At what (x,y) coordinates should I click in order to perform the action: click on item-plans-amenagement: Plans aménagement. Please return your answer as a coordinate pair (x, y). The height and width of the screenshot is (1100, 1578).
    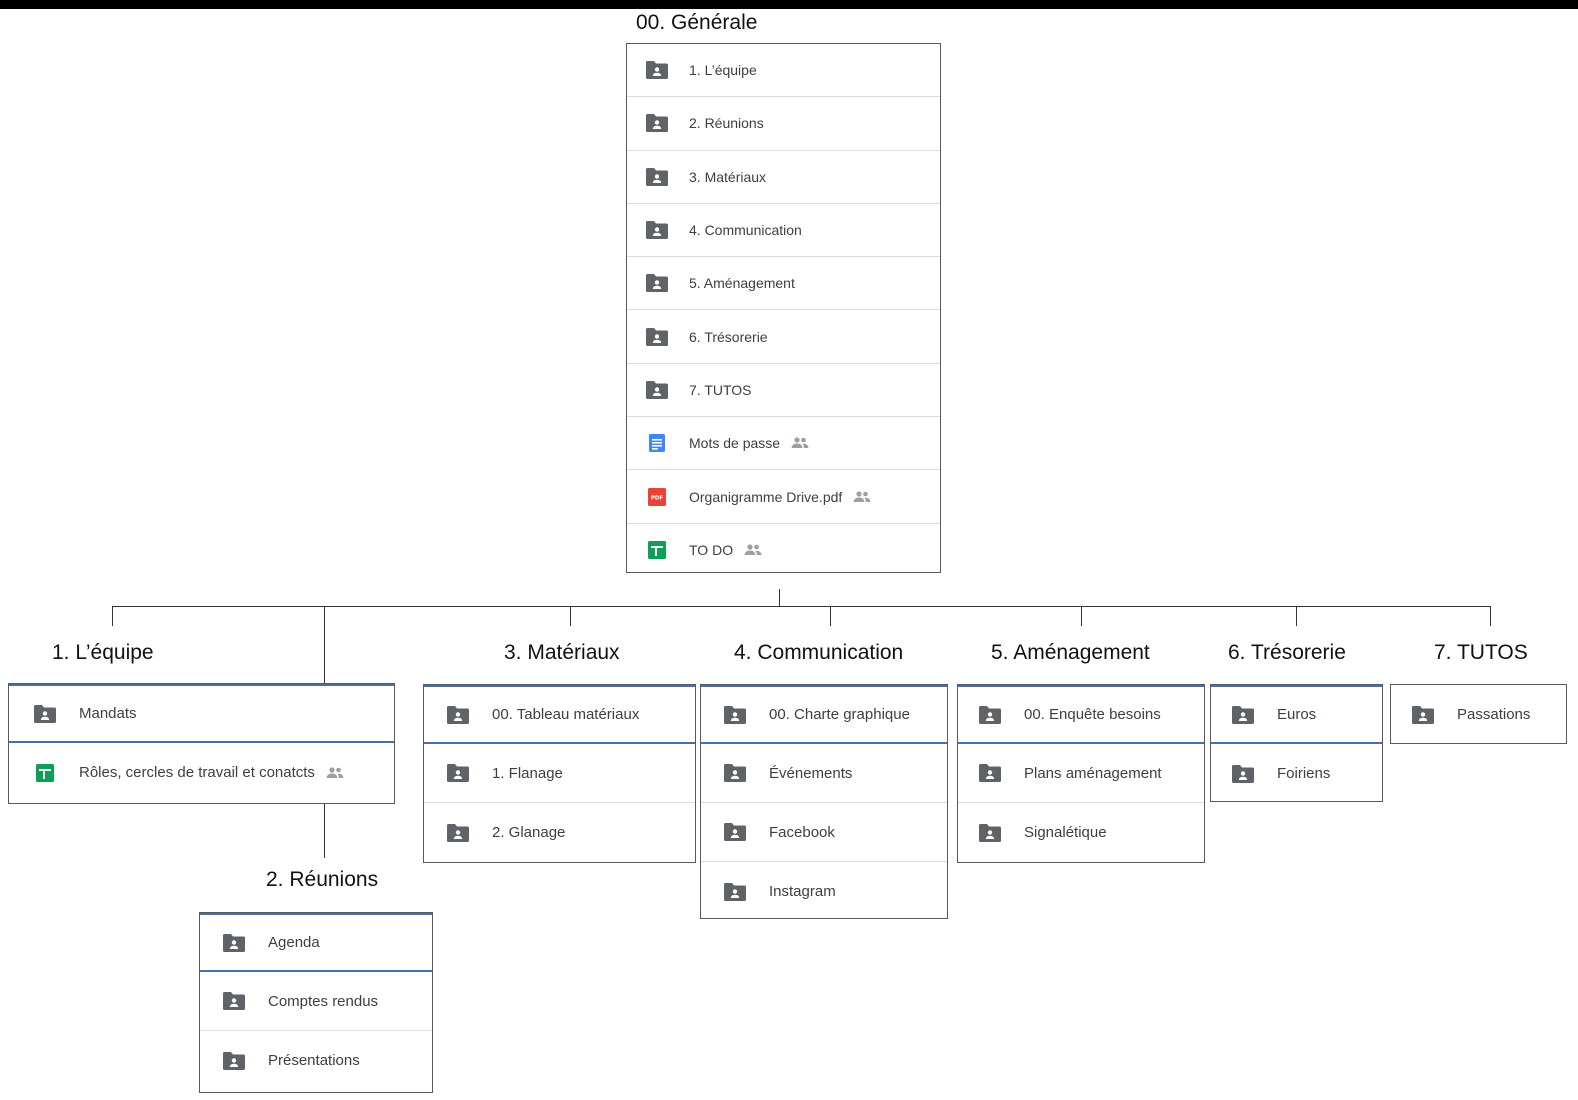
    Looking at the image, I should click on (1081, 773).